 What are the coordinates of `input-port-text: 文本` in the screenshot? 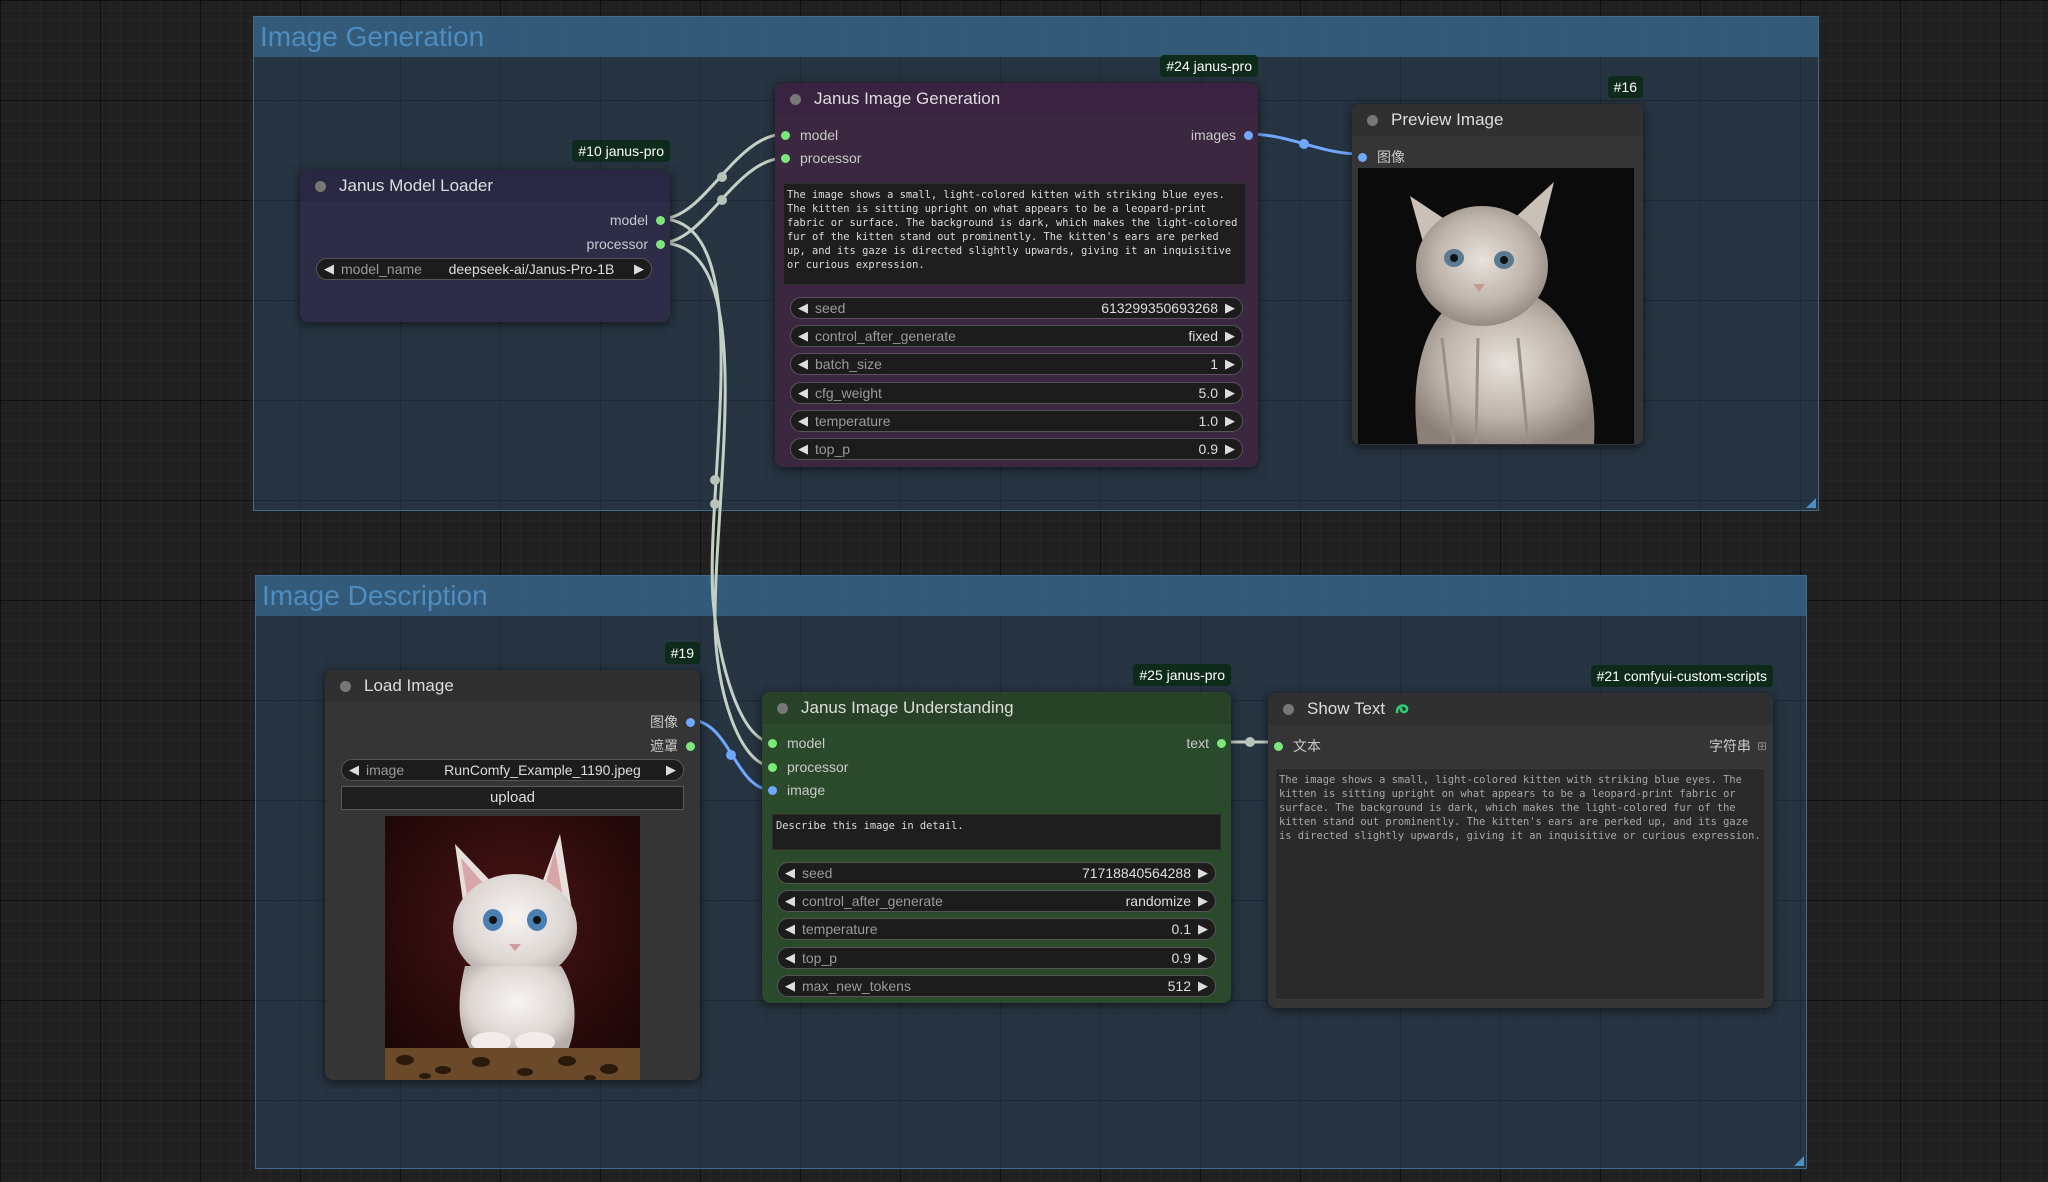 It's located at (1297, 746).